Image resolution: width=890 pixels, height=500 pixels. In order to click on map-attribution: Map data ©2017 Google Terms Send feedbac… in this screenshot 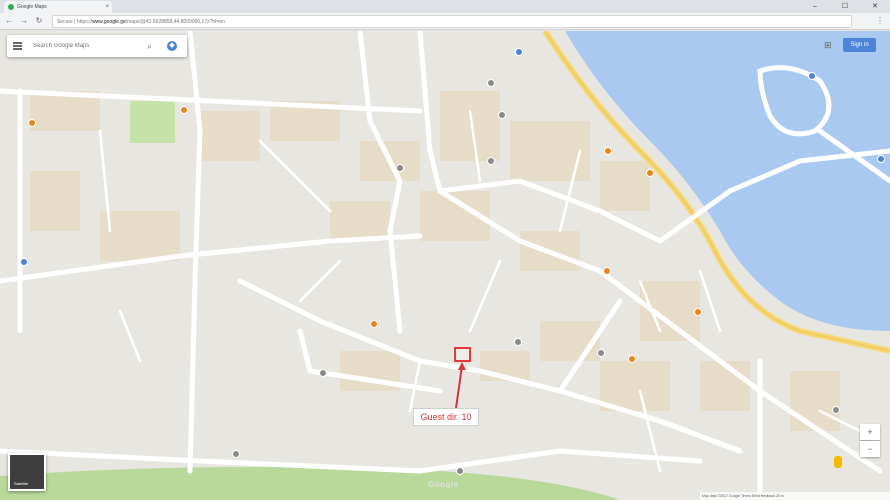, I will do `click(795, 496)`.